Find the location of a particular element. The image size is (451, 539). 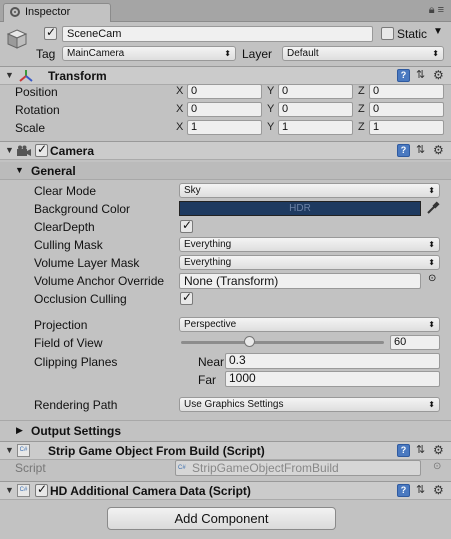

volume-layer-mask-dropdown: Everything ⬍ is located at coordinates (309, 262).